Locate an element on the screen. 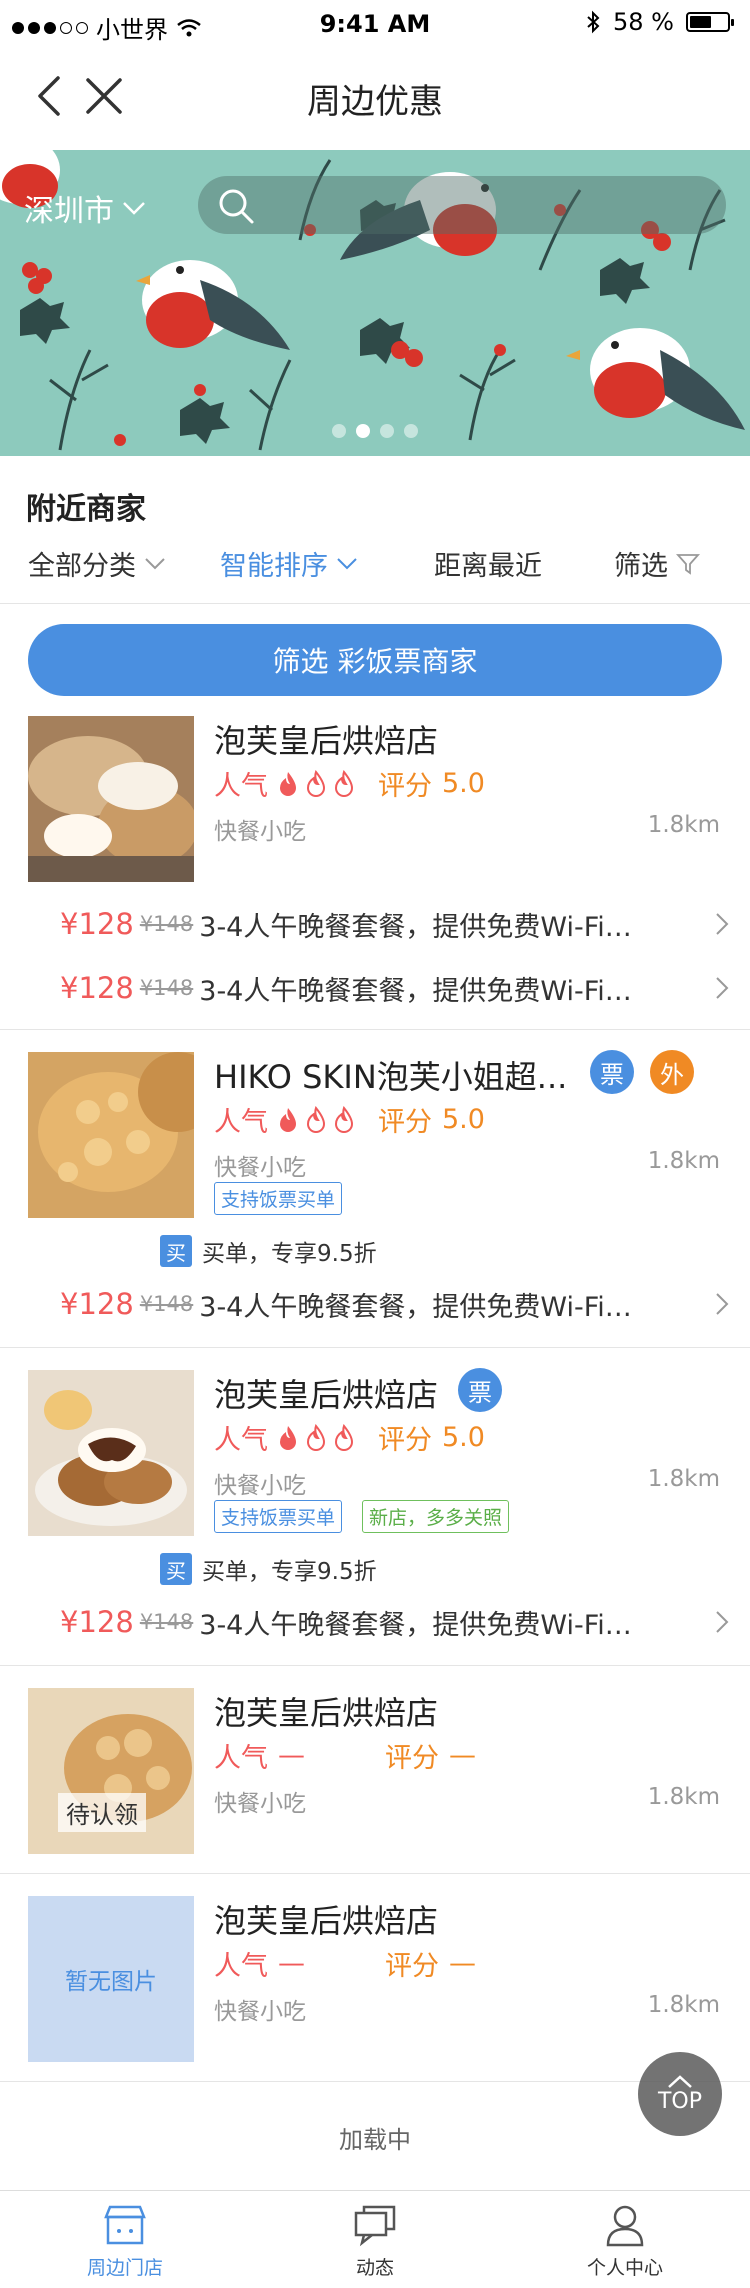 This screenshot has width=750, height=2288. tab-activity: 动态 is located at coordinates (375, 2241).